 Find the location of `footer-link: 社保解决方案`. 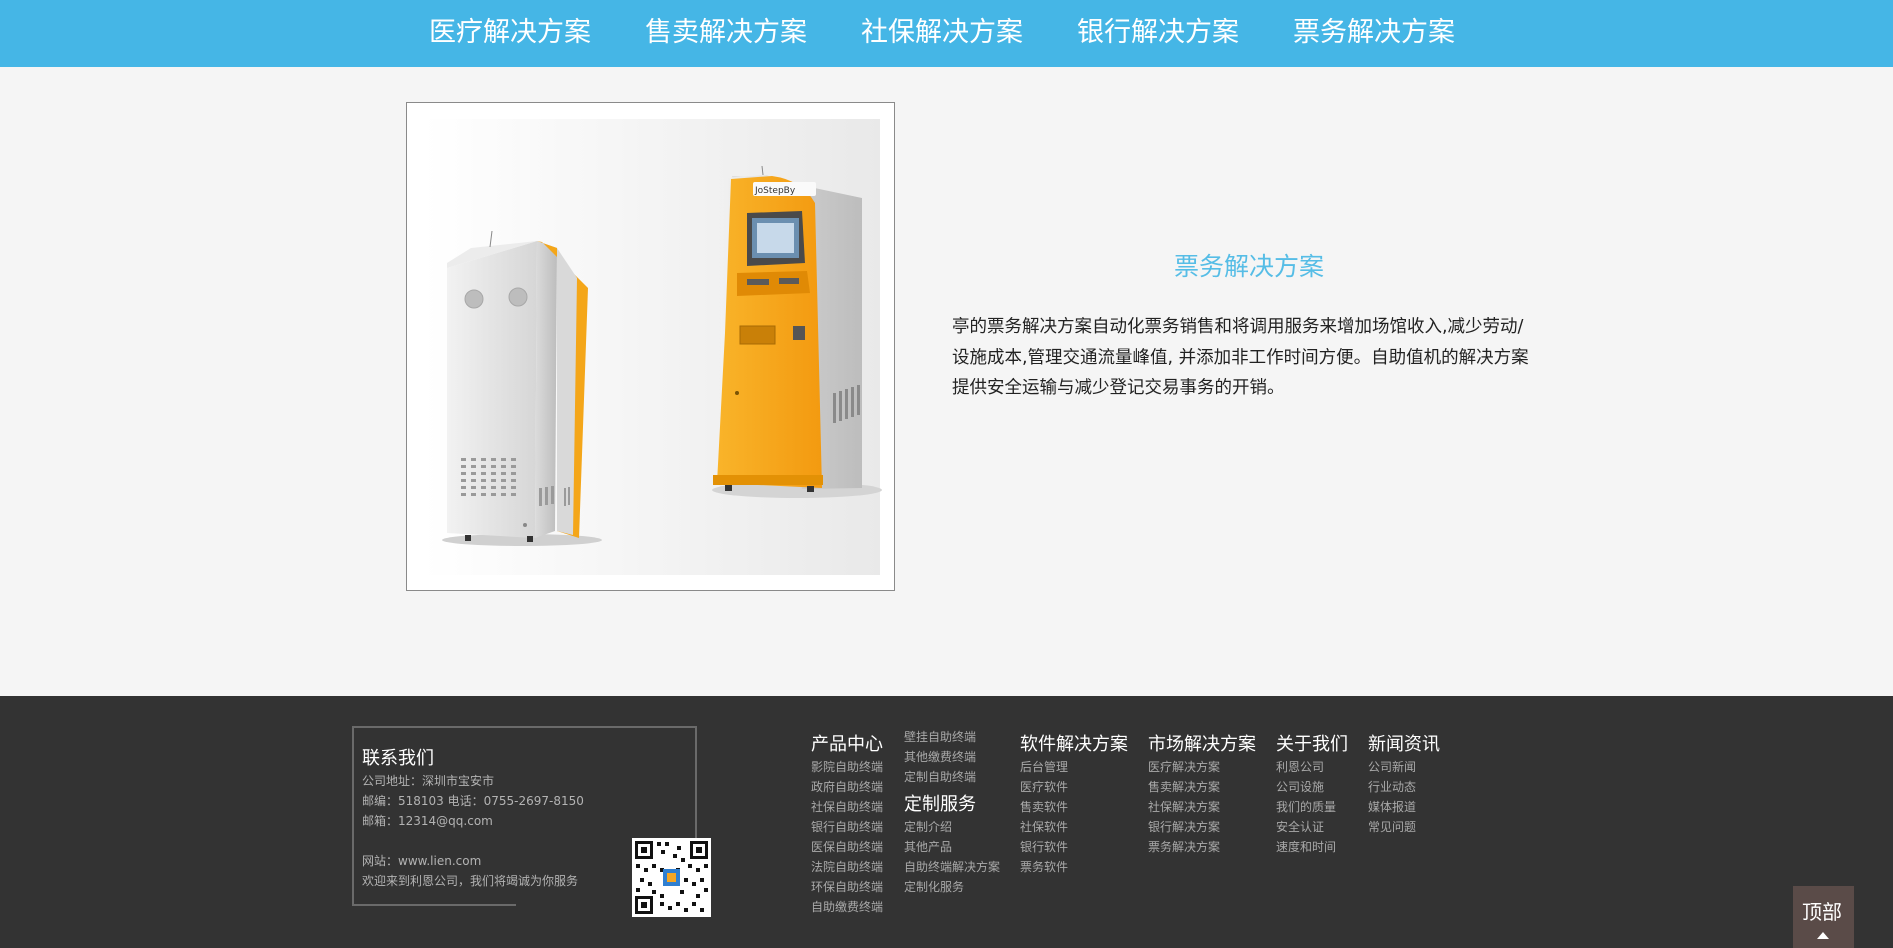

footer-link: 社保解决方案 is located at coordinates (1184, 806).